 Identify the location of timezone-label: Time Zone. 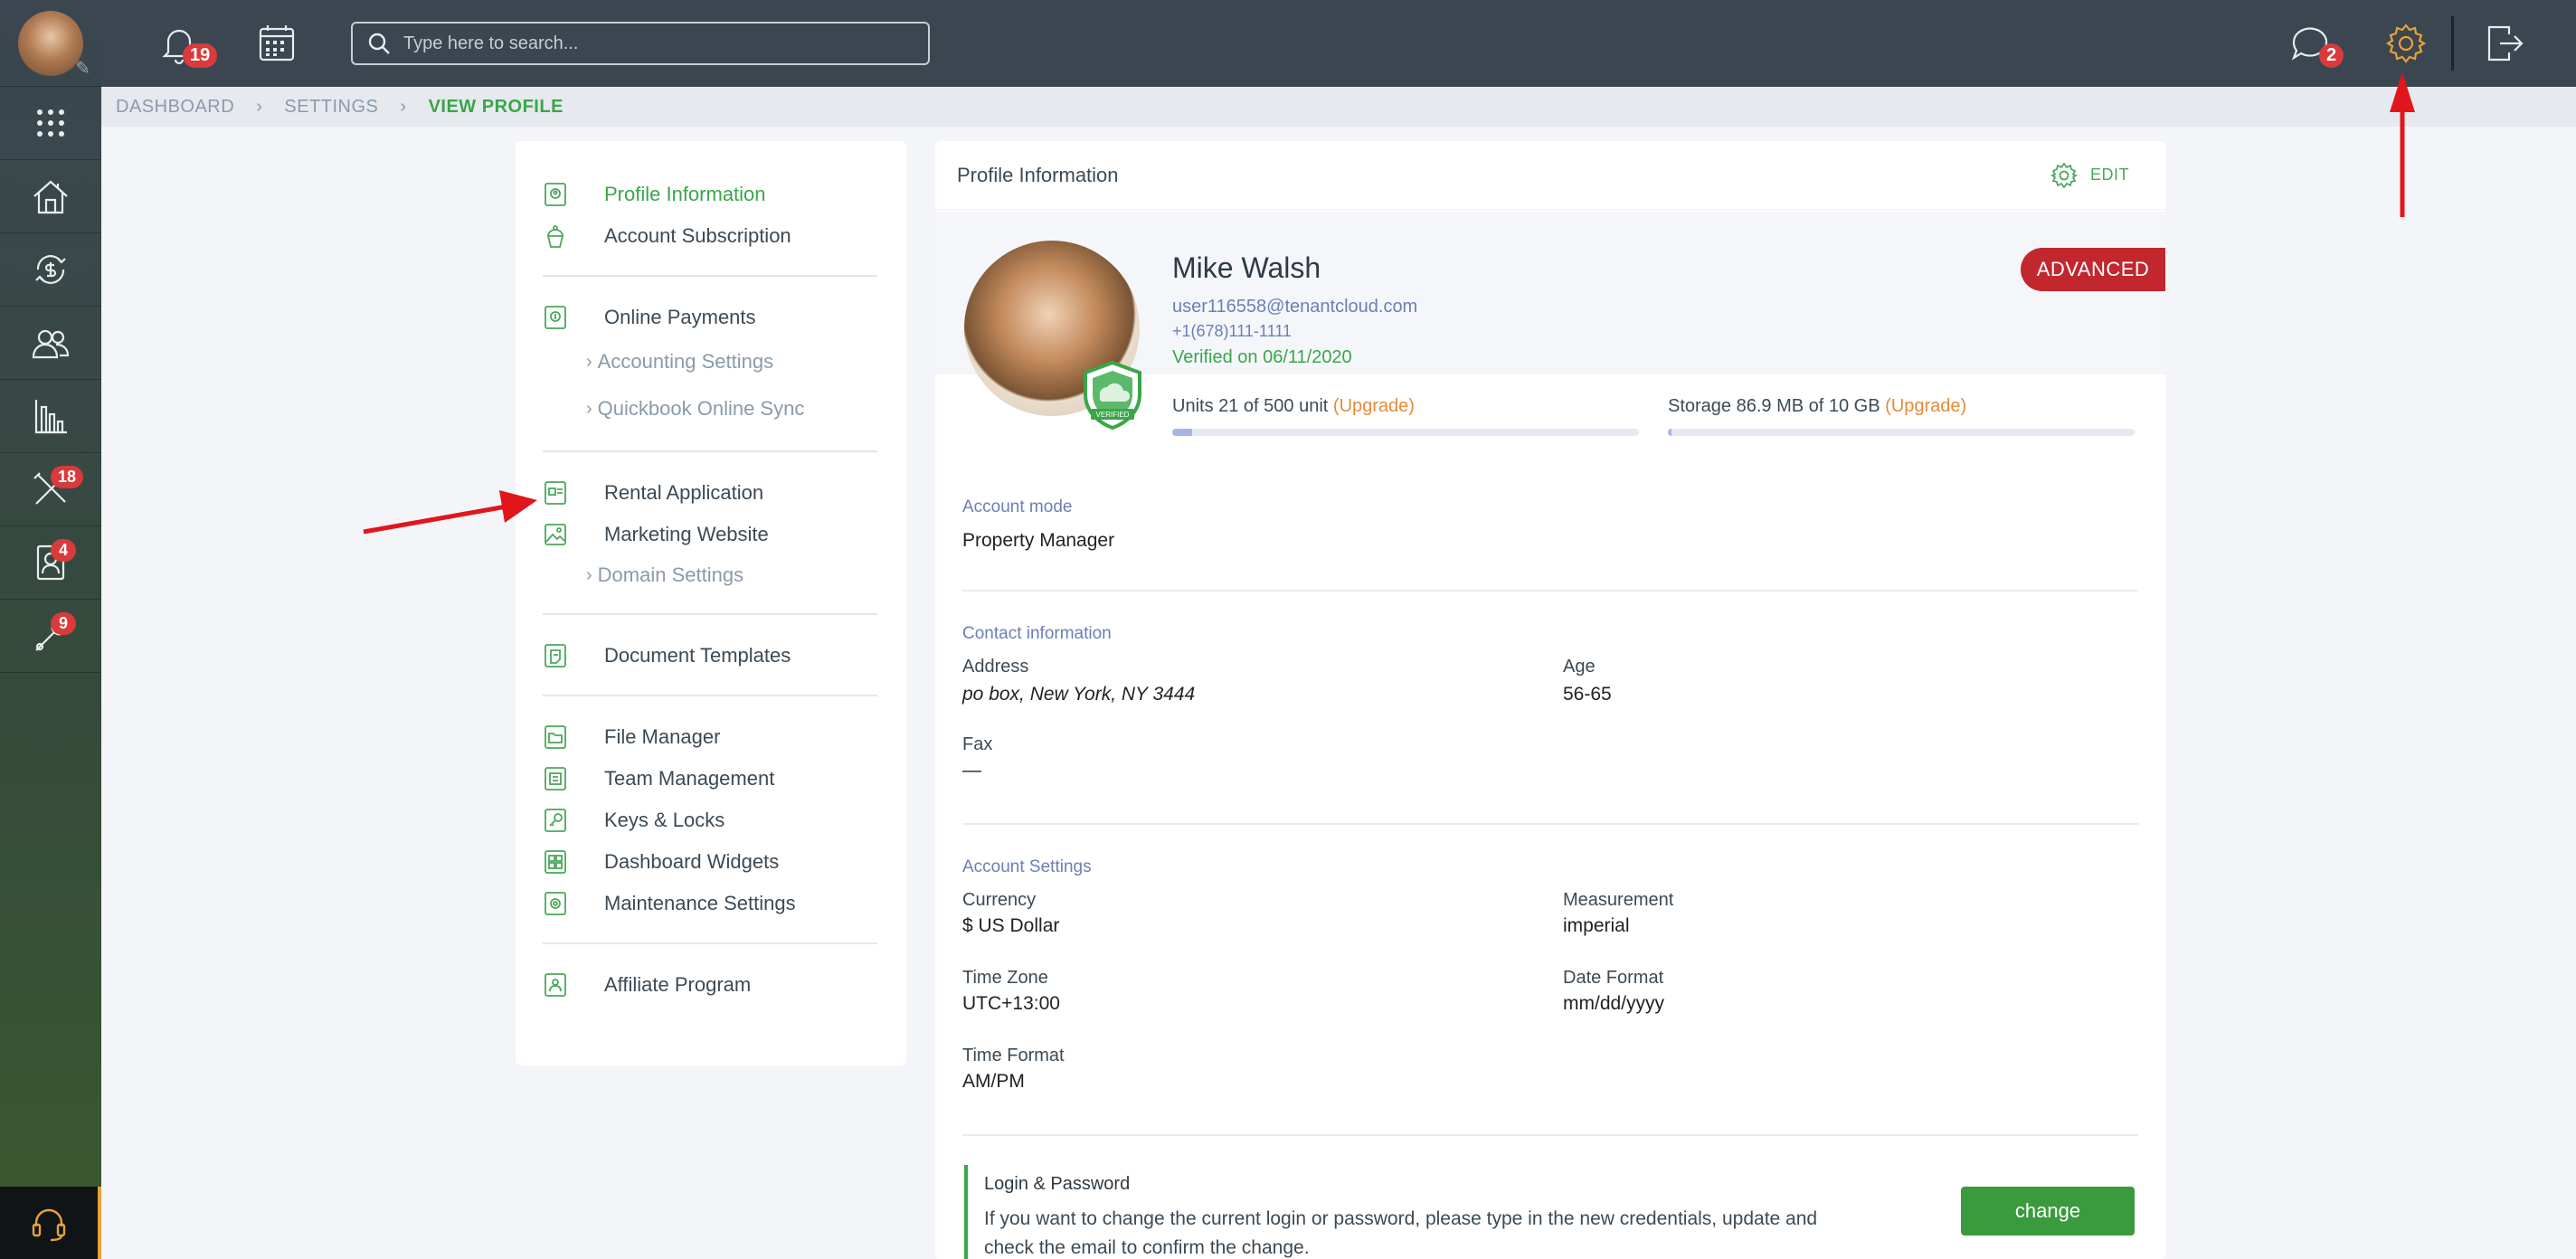
(1005, 978).